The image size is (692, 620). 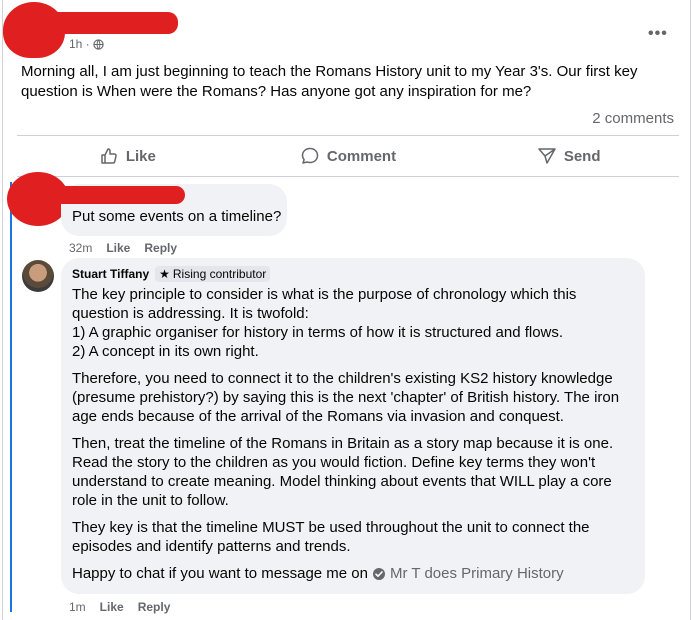 I want to click on comment-icon, so click(x=310, y=155).